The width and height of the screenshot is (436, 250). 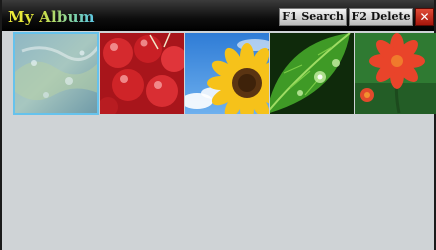 What do you see at coordinates (51, 17) in the screenshot?
I see `window-title: My Album` at bounding box center [51, 17].